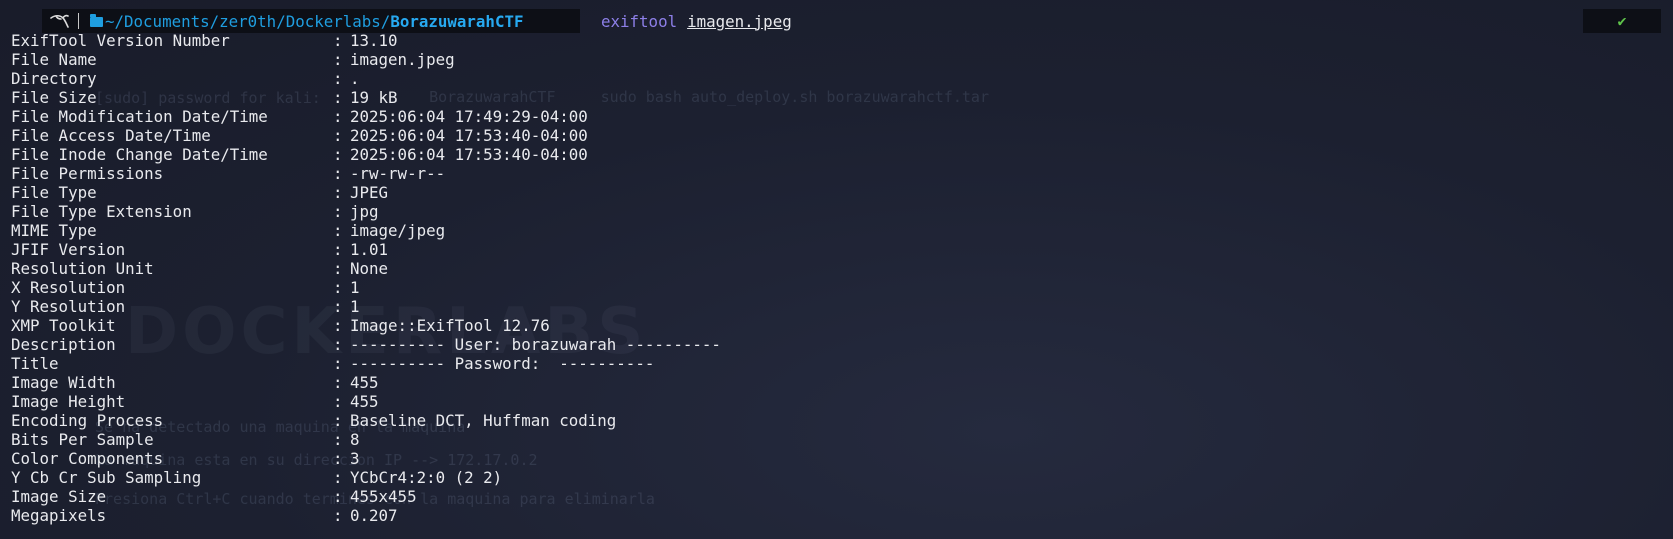  Describe the element at coordinates (78, 21) in the screenshot. I see `segment-separator` at that location.